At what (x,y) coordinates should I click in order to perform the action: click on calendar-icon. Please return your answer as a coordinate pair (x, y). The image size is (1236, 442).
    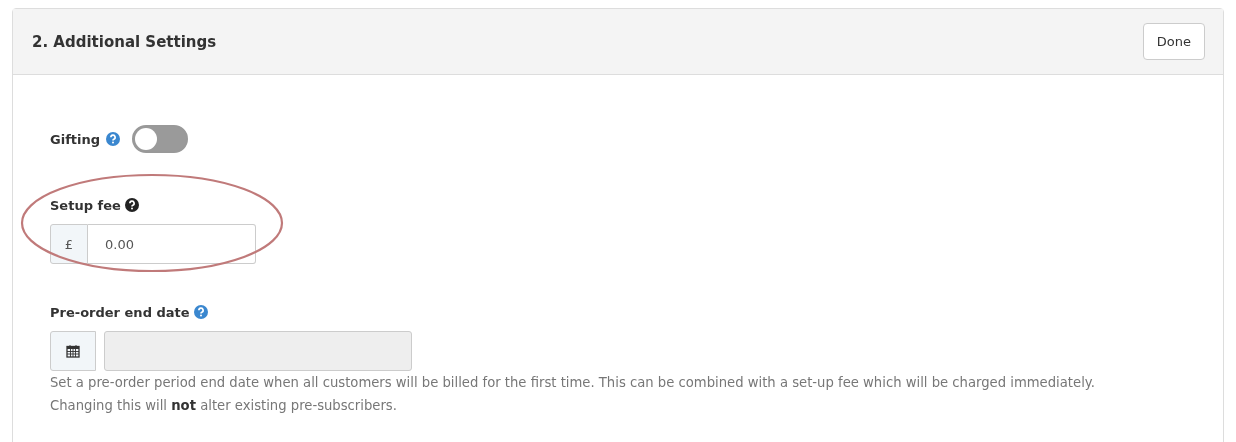
    Looking at the image, I should click on (73, 351).